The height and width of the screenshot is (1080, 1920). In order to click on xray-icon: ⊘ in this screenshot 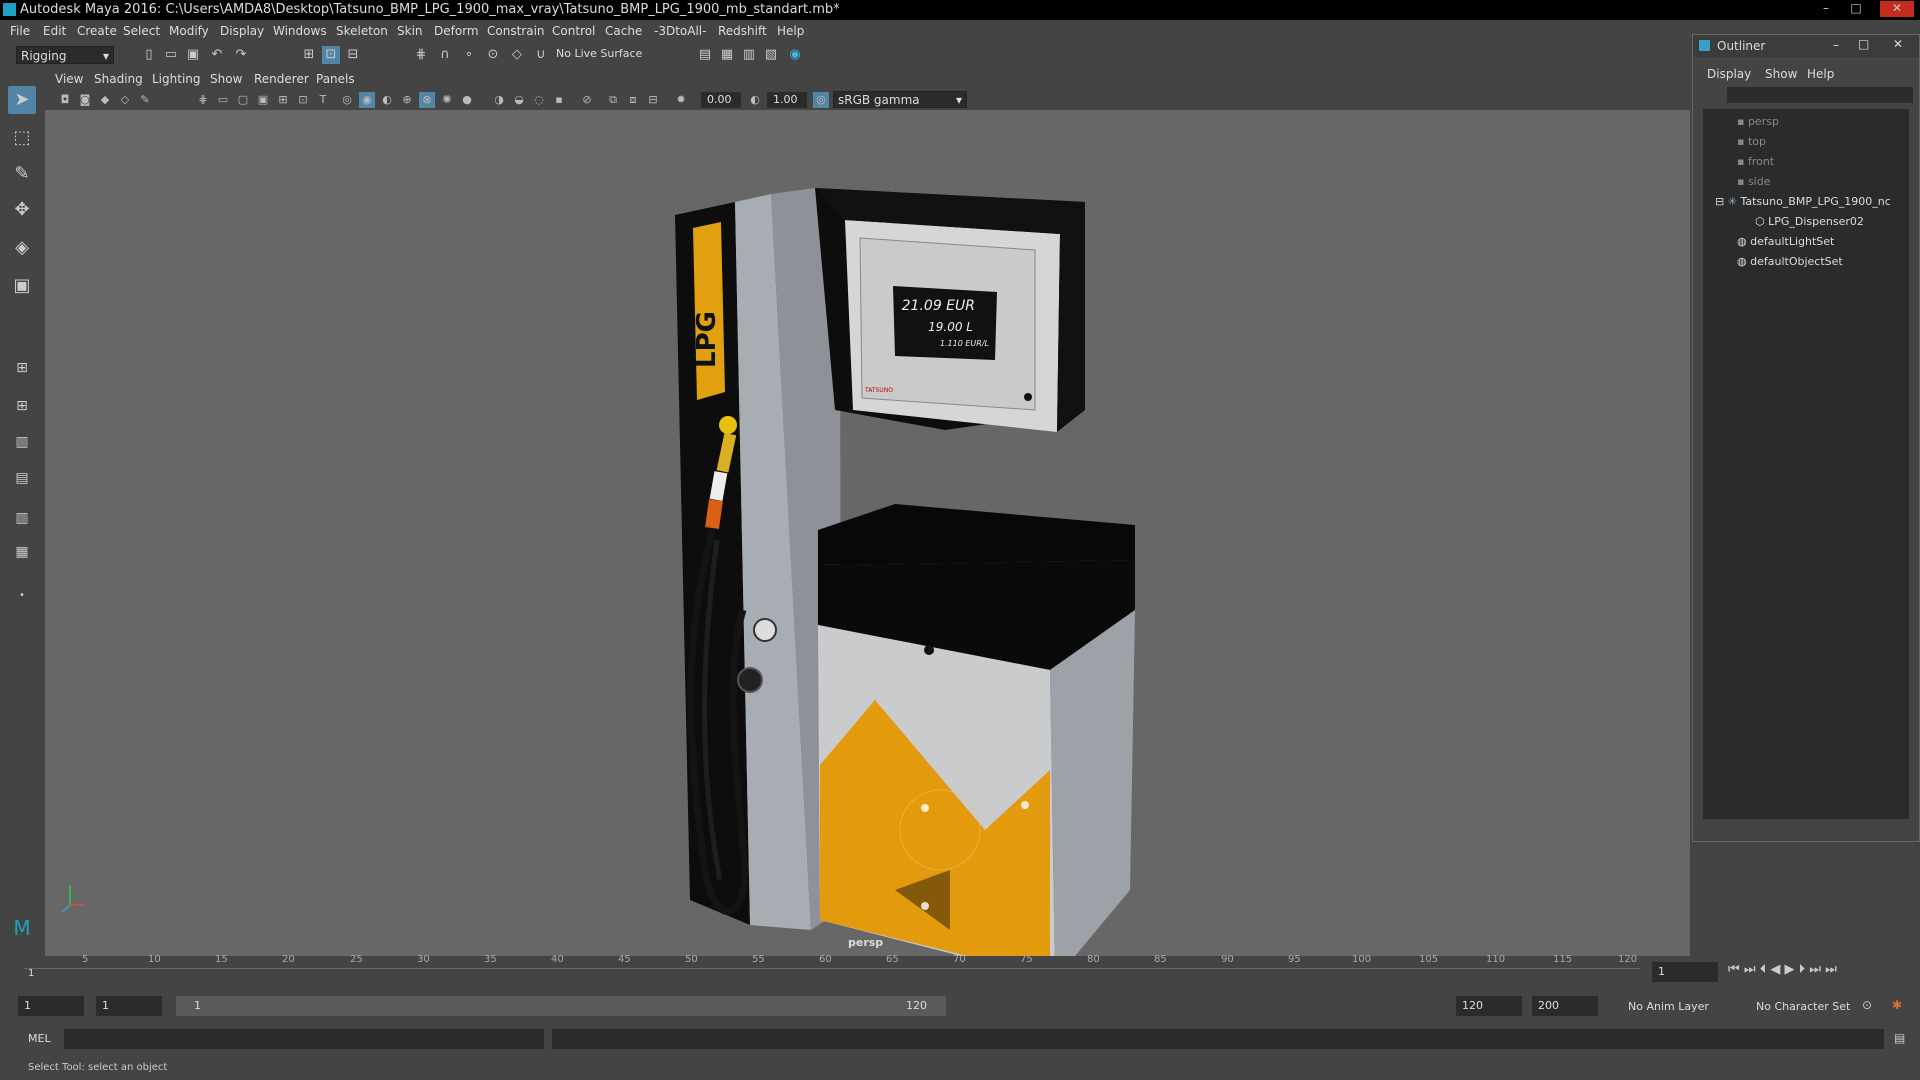, I will do `click(587, 100)`.